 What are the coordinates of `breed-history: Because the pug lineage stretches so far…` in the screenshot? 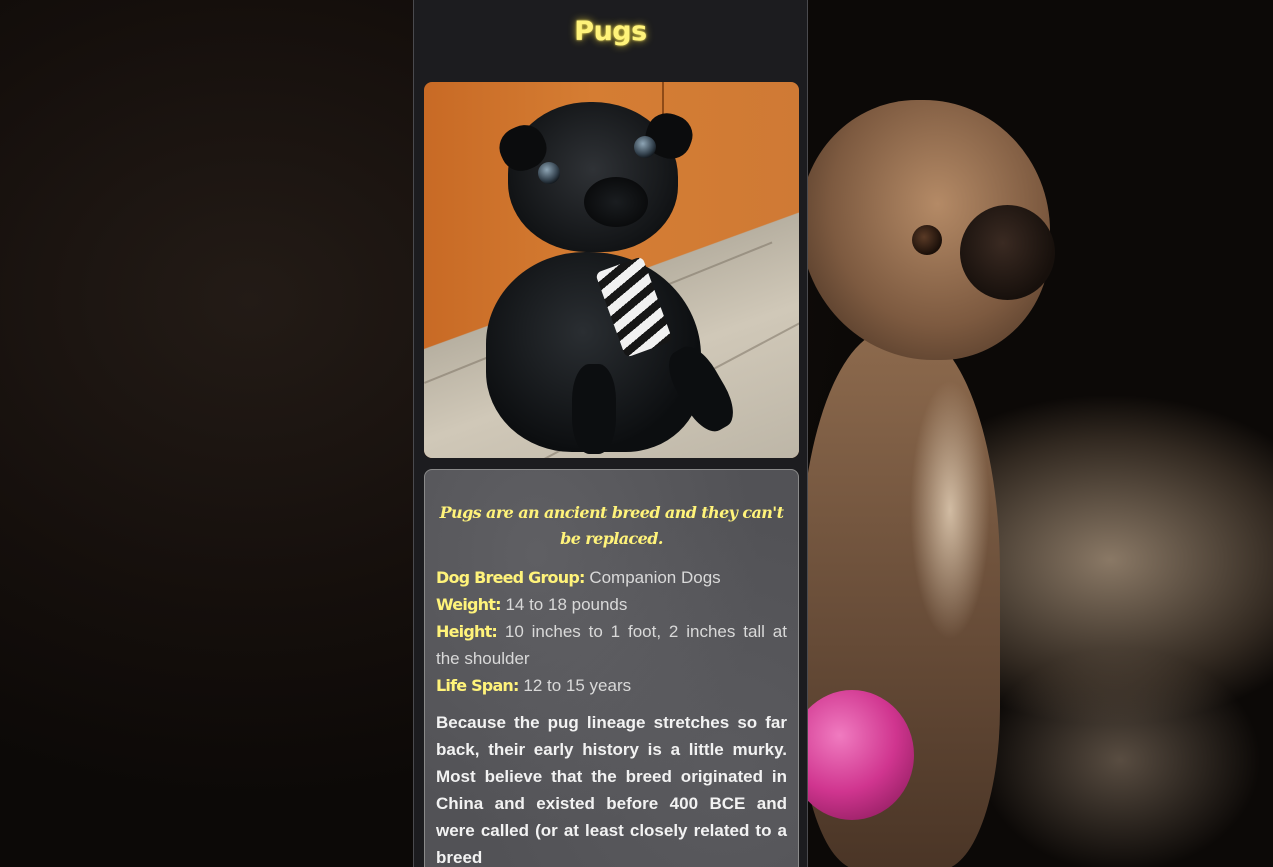 It's located at (611, 790).